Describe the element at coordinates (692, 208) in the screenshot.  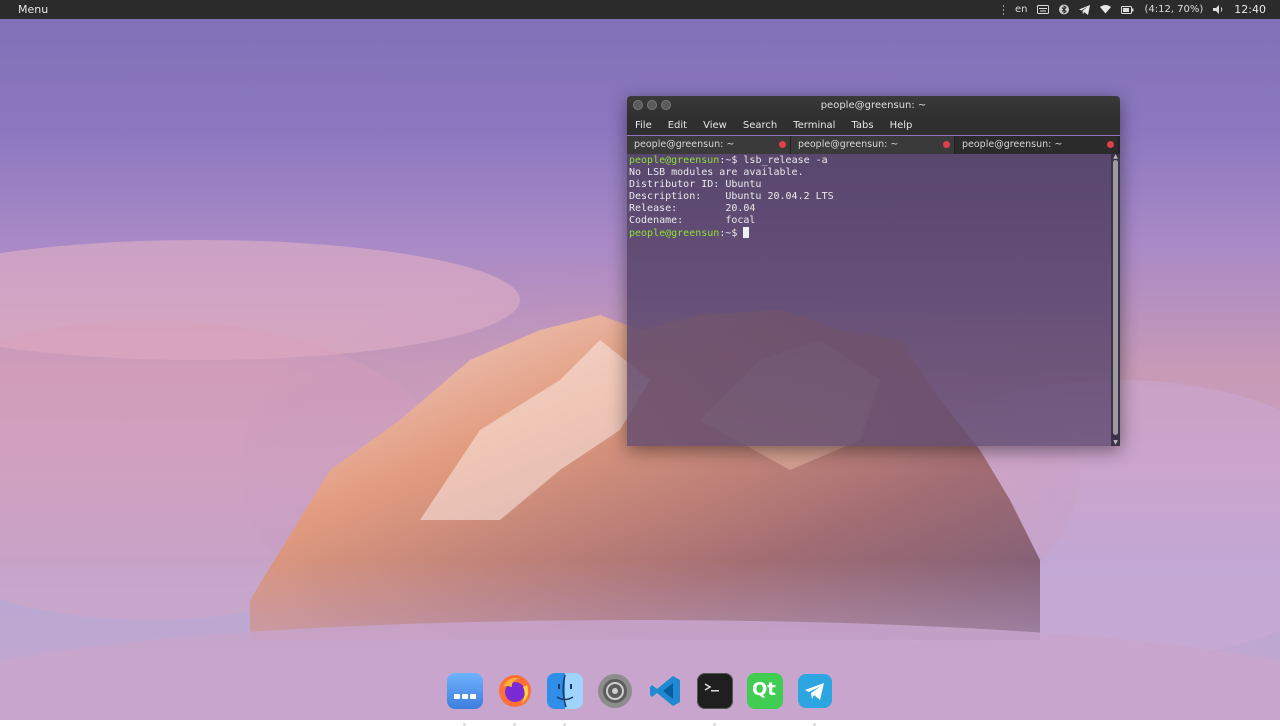
I see `terminal-line: Release: 20.04` at that location.